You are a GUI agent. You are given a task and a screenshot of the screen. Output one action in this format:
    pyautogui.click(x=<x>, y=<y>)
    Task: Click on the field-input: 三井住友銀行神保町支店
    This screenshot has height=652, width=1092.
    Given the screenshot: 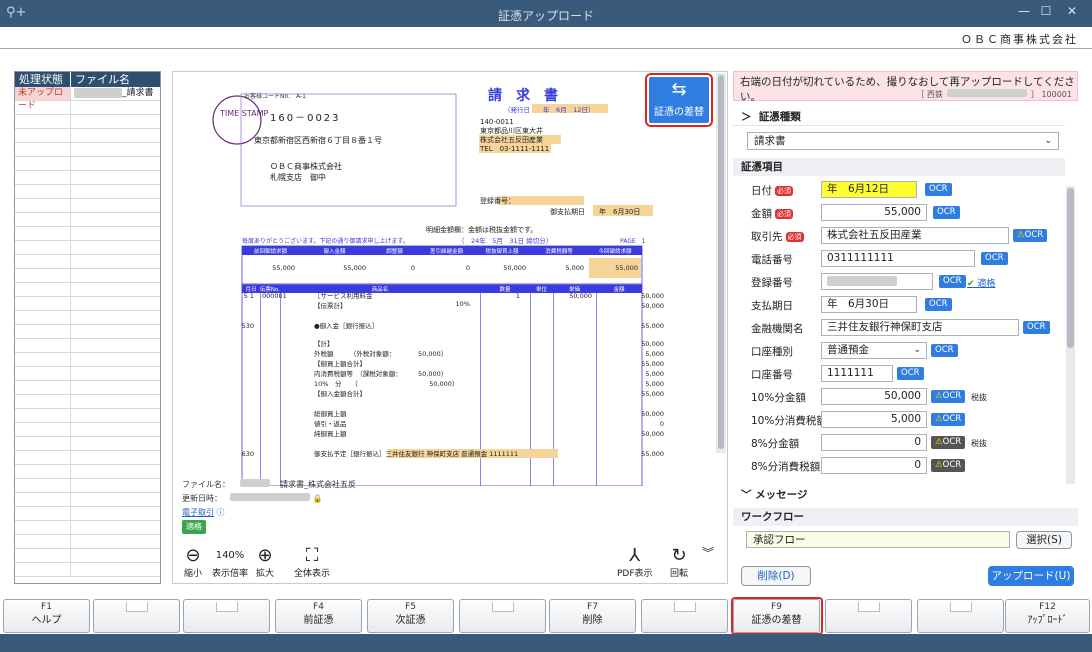 What is the action you would take?
    pyautogui.click(x=920, y=327)
    